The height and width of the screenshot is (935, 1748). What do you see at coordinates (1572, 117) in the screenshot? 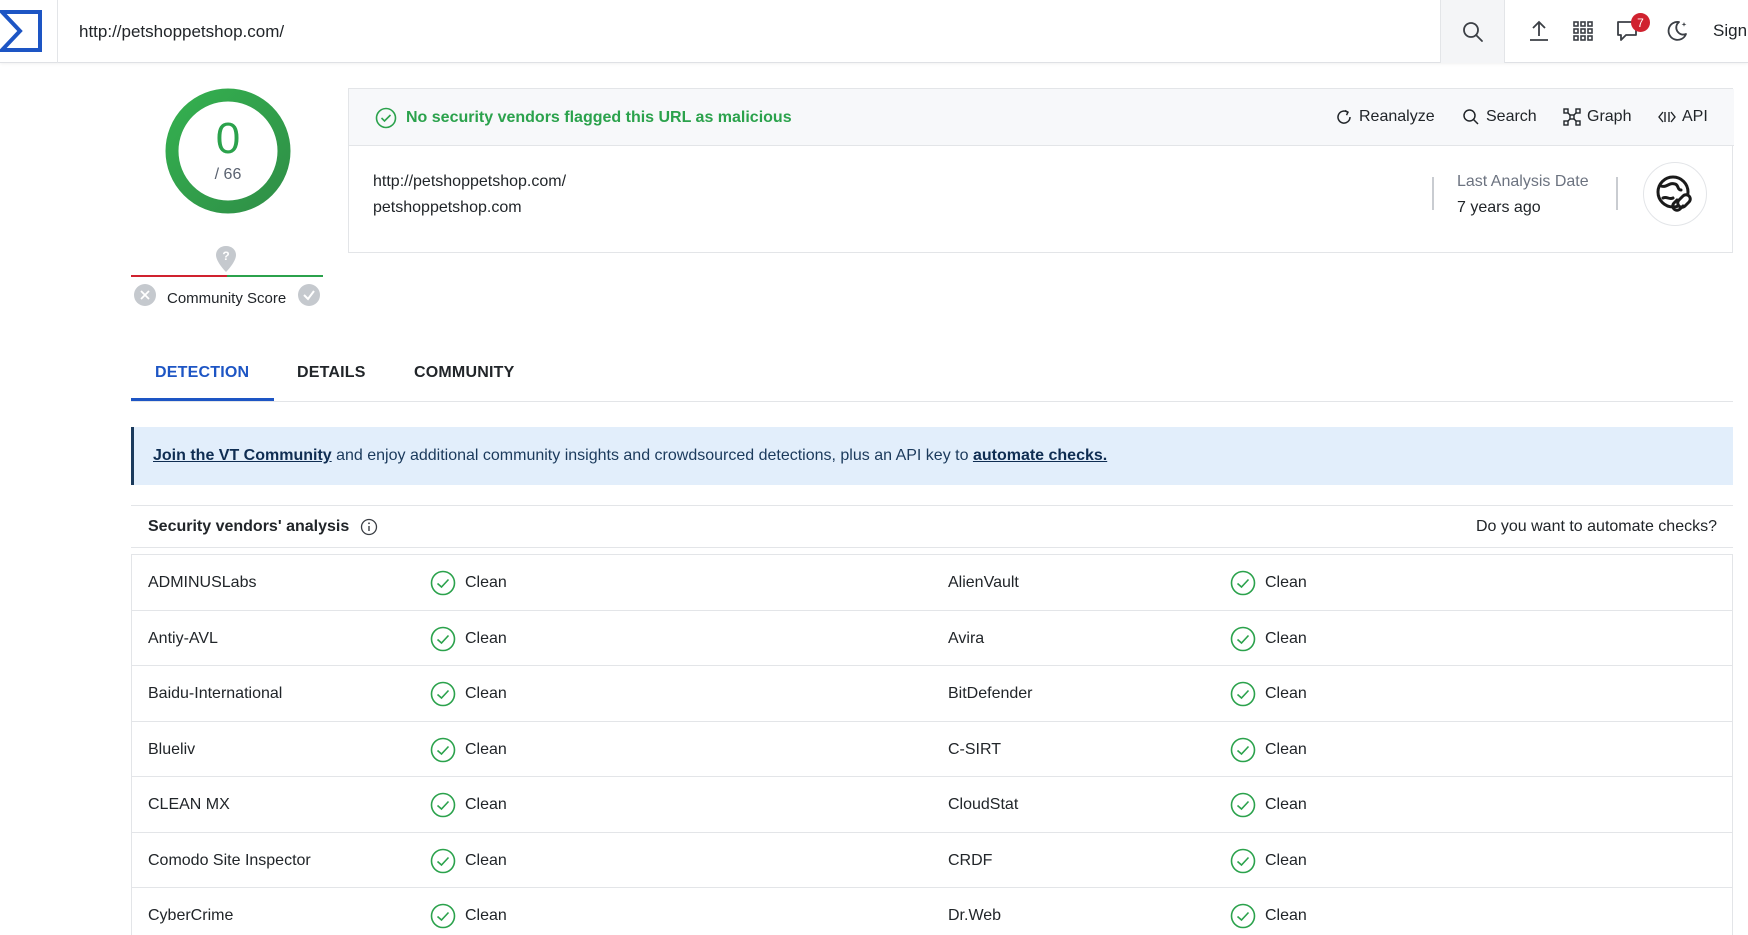
I see `graph-icon` at bounding box center [1572, 117].